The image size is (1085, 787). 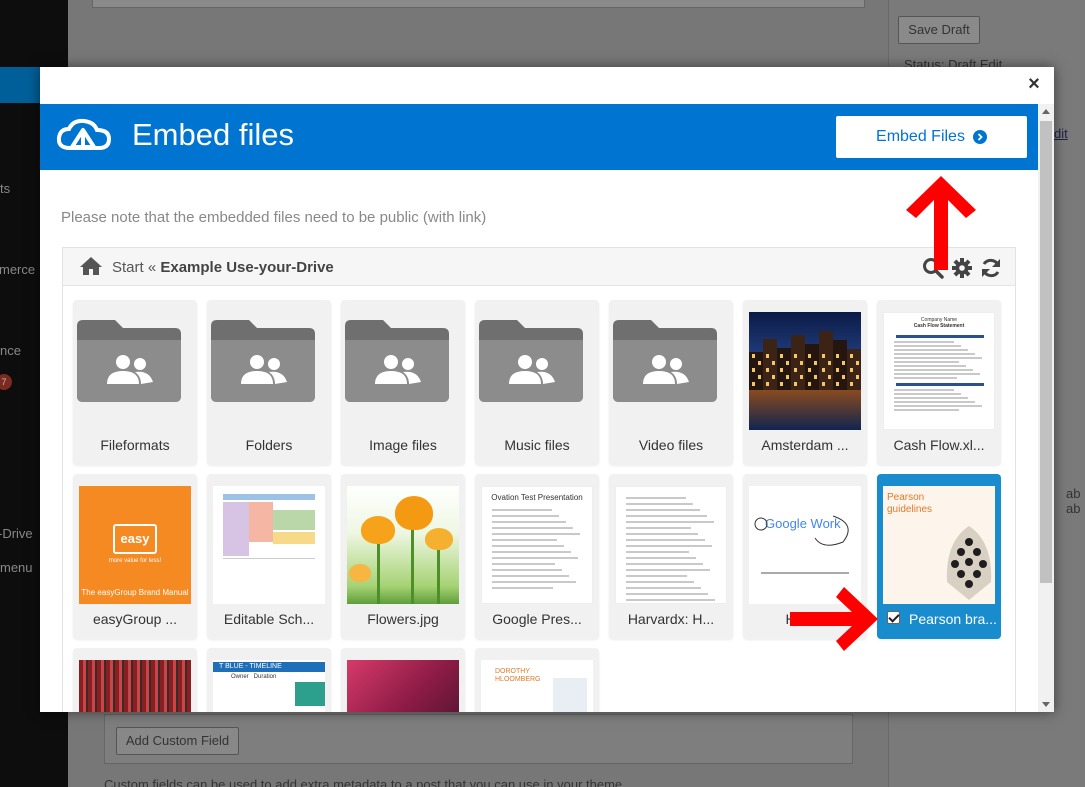 I want to click on thumb-text: Cash Flow Statement, so click(x=939, y=326).